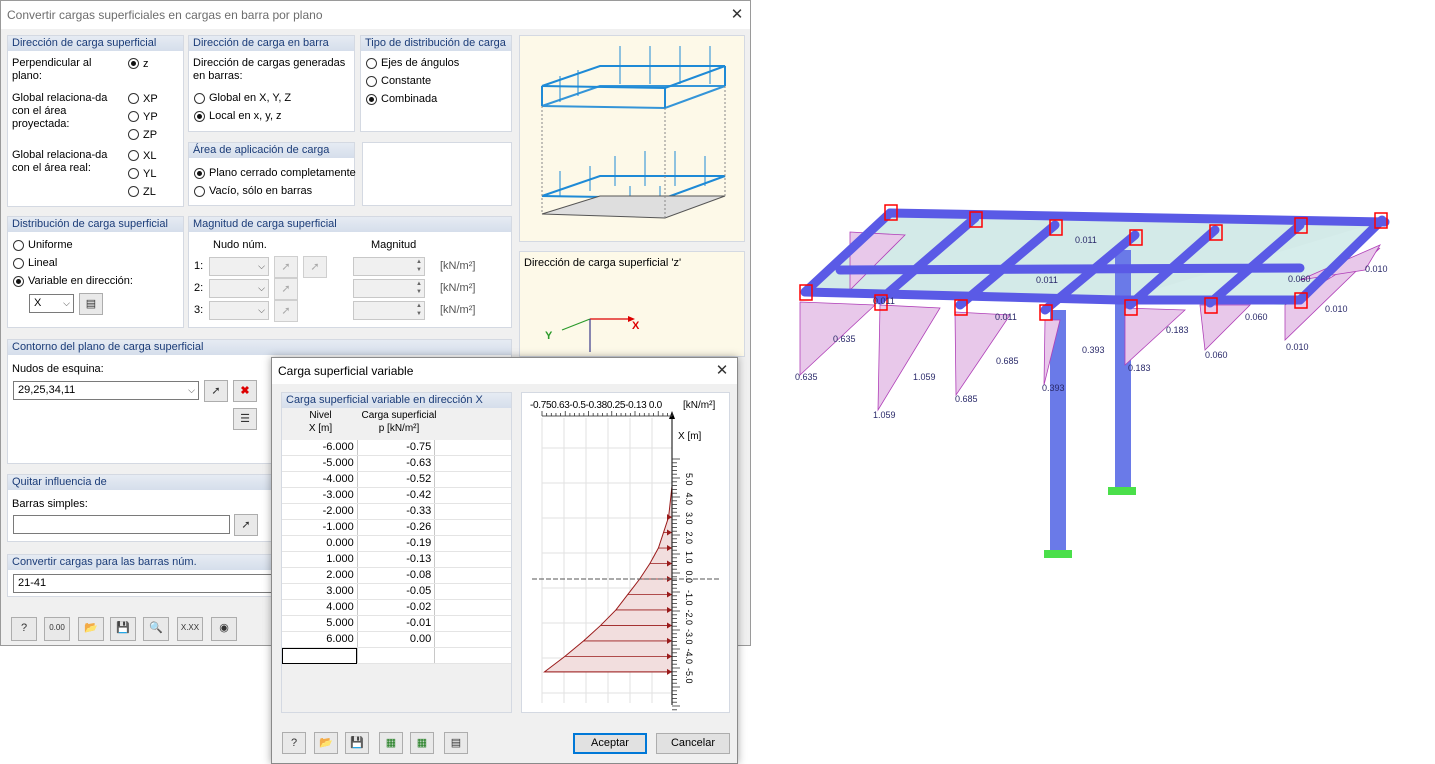 This screenshot has width=1435, height=764. I want to click on radio-zl, so click(133, 191).